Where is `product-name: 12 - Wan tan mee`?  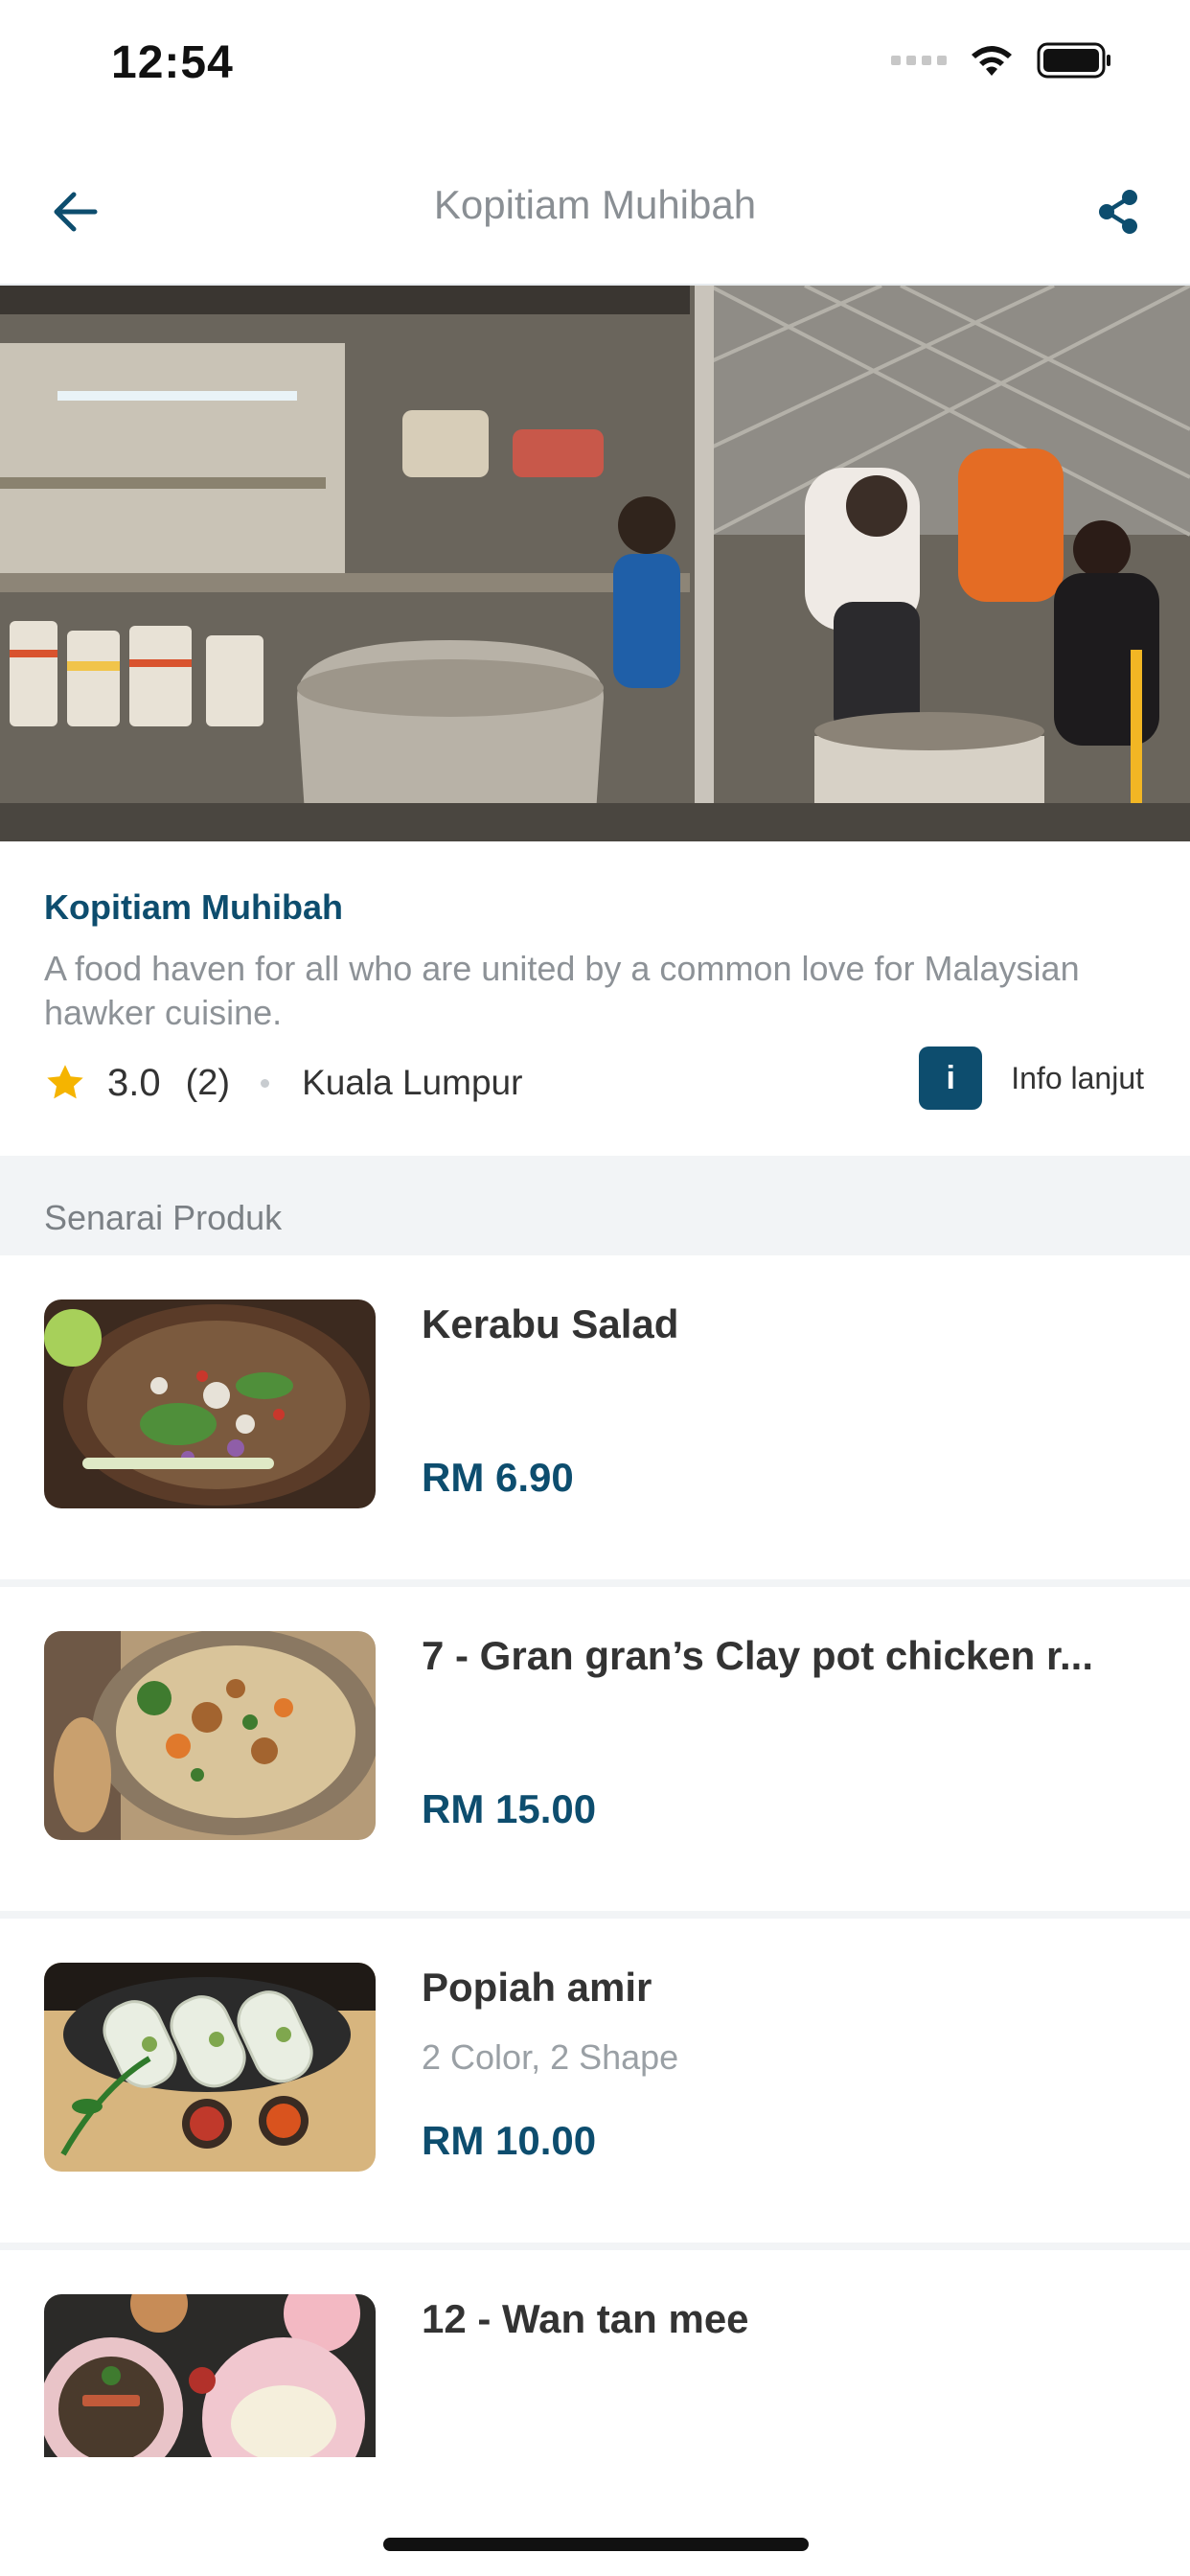
product-name: 12 - Wan tan mee is located at coordinates (586, 2318).